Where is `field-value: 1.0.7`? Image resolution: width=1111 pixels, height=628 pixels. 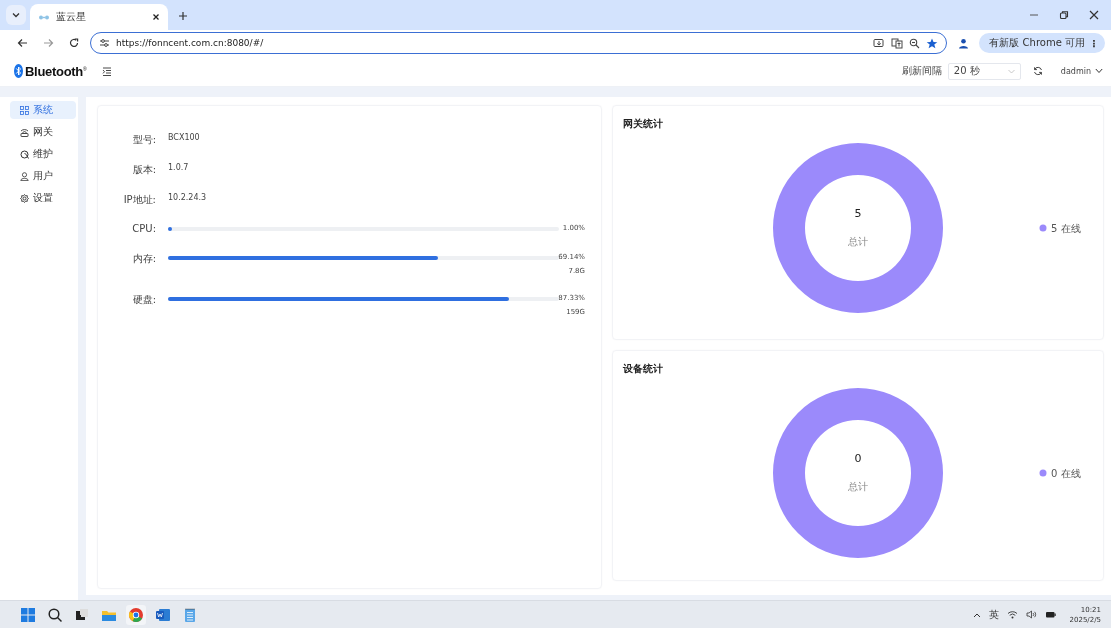 field-value: 1.0.7 is located at coordinates (179, 167).